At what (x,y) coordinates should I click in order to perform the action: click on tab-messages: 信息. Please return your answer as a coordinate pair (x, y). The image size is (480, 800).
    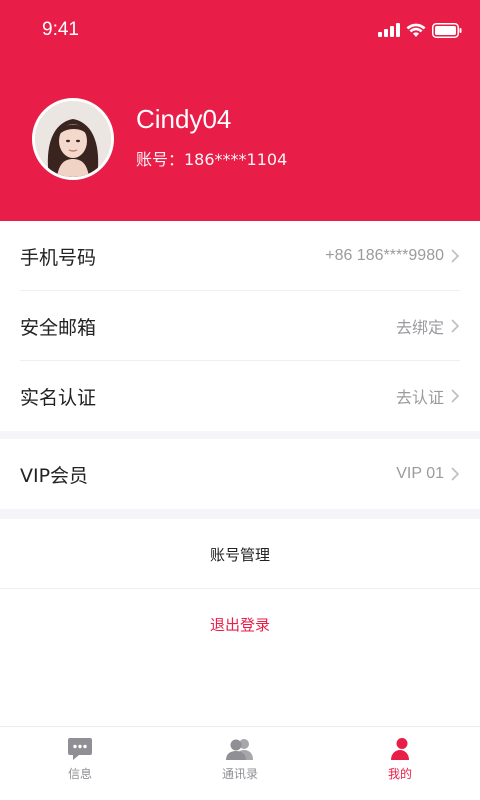
    Looking at the image, I should click on (80, 763).